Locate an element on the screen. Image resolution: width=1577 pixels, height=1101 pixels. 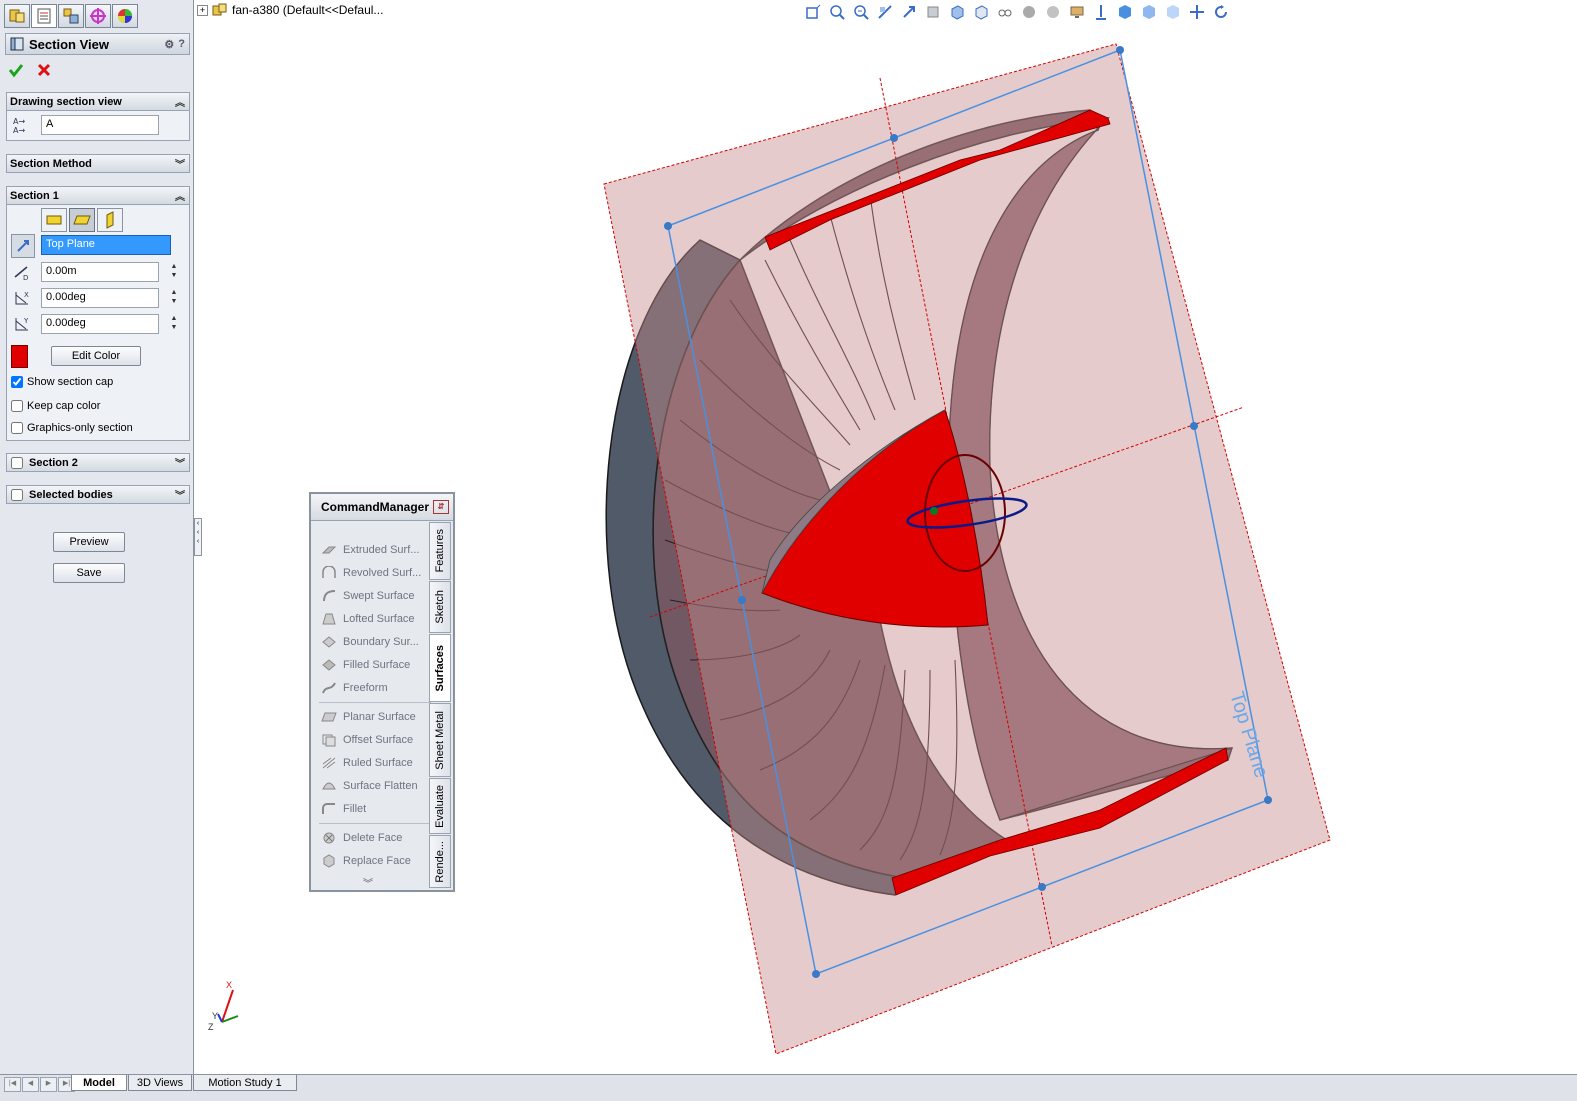
section-label-input: A is located at coordinates (100, 125).